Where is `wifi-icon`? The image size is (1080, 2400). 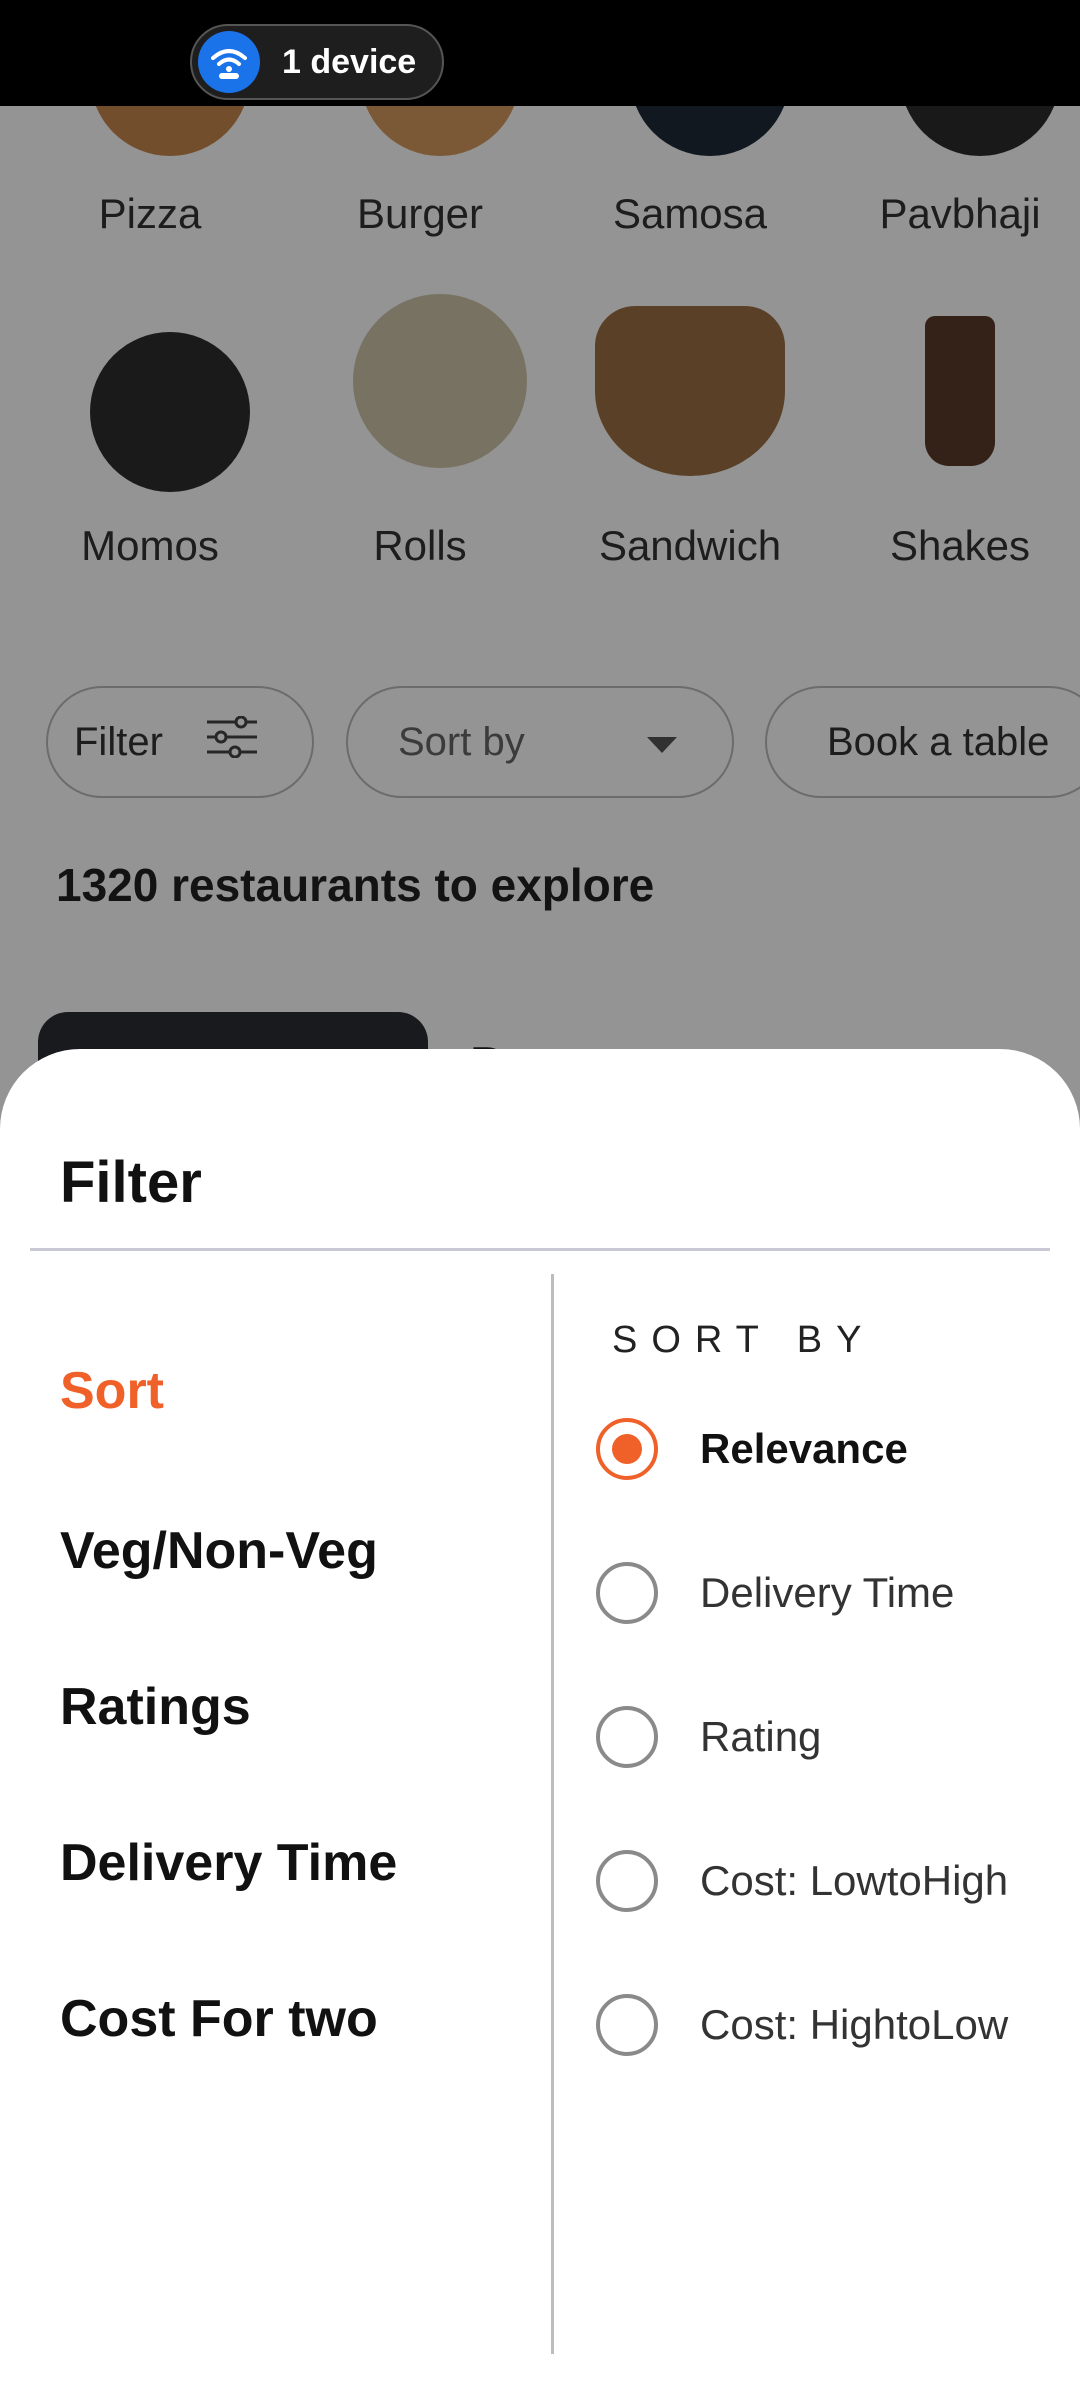 wifi-icon is located at coordinates (229, 62).